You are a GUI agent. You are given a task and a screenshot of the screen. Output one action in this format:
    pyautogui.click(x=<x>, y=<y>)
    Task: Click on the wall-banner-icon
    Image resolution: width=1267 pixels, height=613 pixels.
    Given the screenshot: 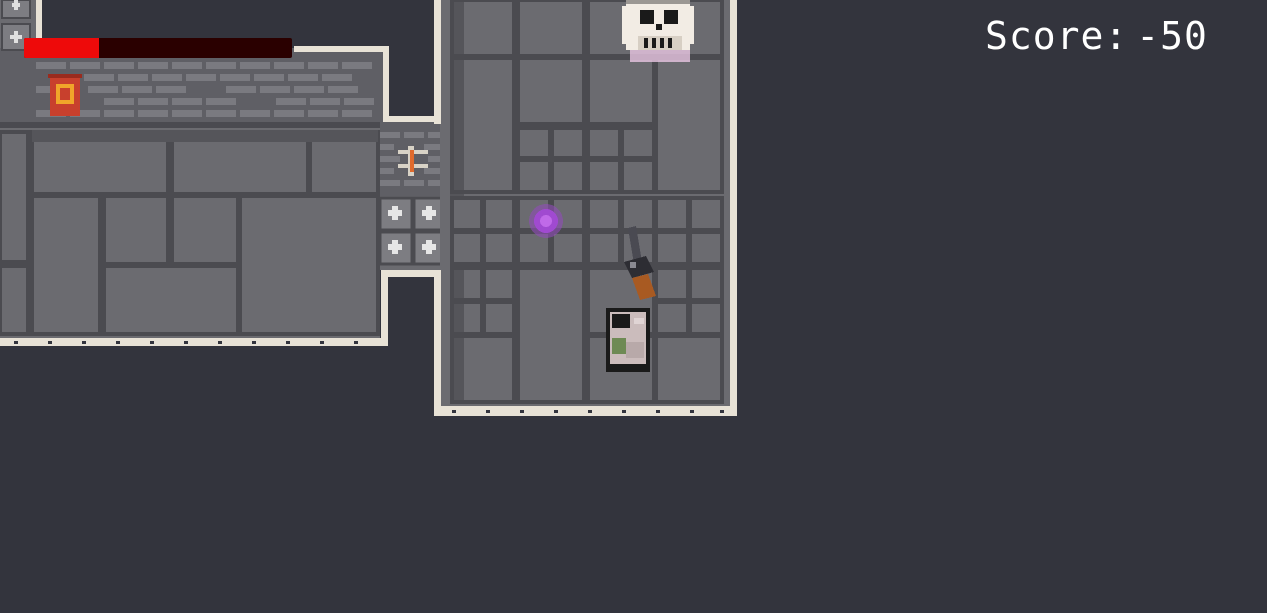 What is the action you would take?
    pyautogui.click(x=65, y=95)
    